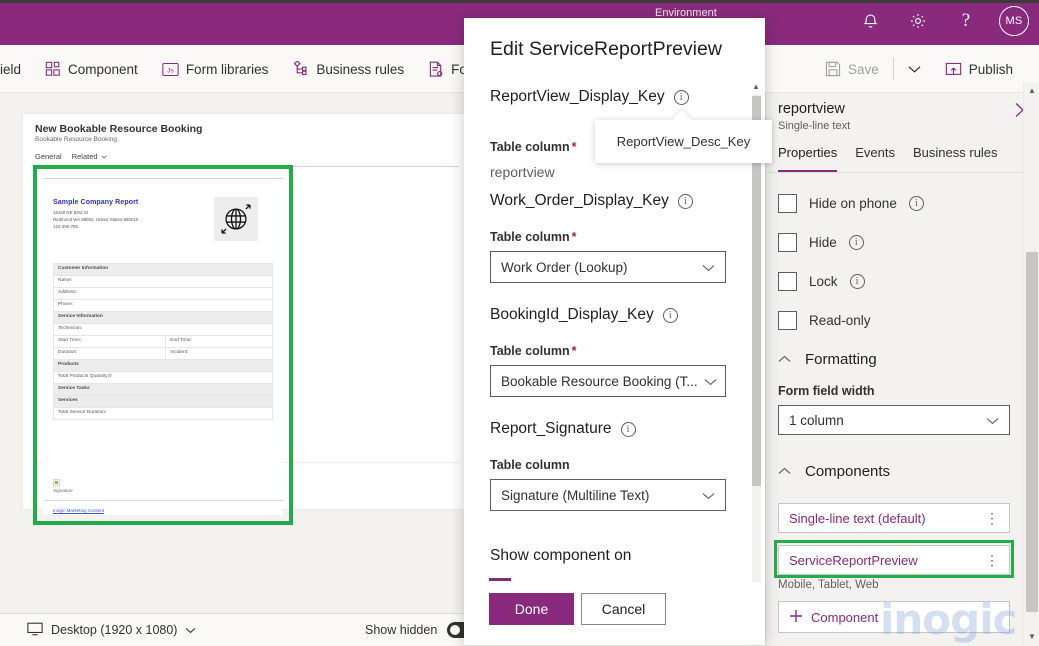 Image resolution: width=1039 pixels, height=646 pixels. Describe the element at coordinates (436, 69) in the screenshot. I see `form-settings-icon` at that location.